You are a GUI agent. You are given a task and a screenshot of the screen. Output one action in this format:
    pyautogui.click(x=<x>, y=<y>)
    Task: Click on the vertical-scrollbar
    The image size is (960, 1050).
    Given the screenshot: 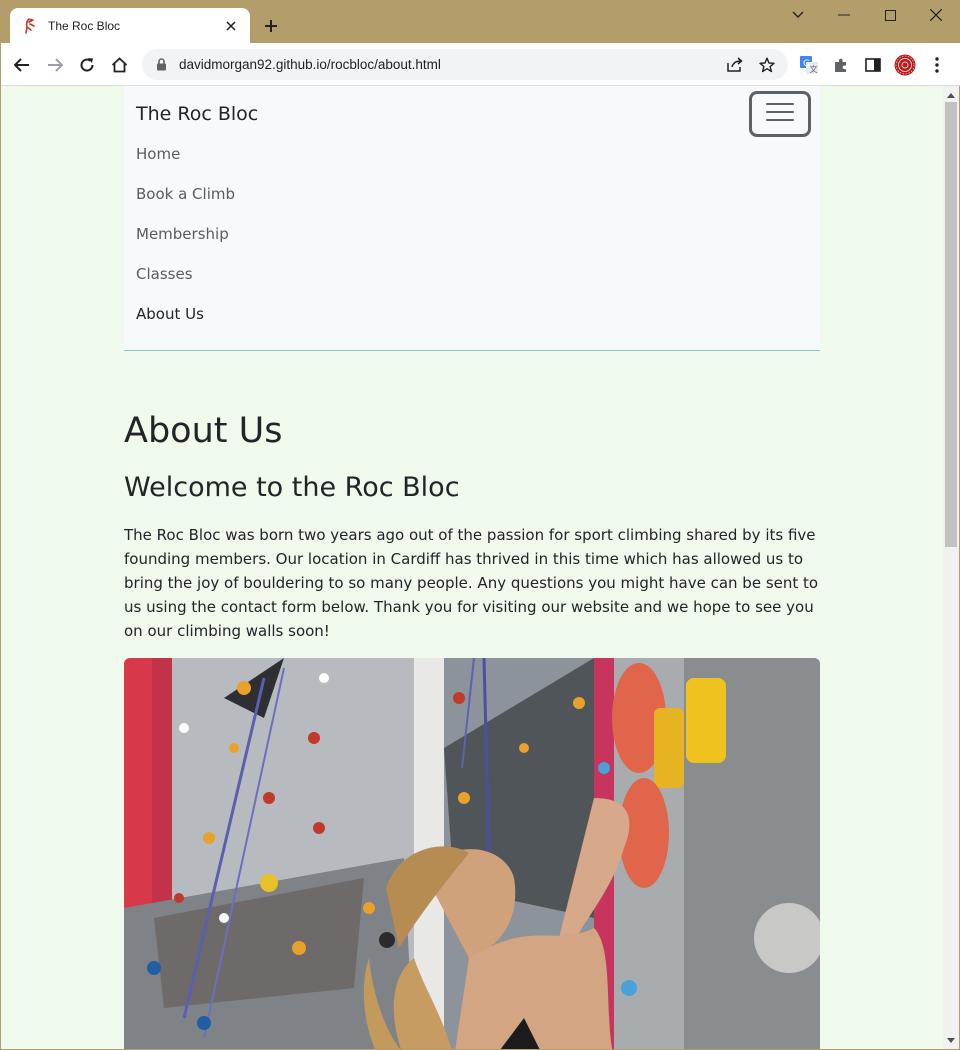 What is the action you would take?
    pyautogui.click(x=951, y=567)
    